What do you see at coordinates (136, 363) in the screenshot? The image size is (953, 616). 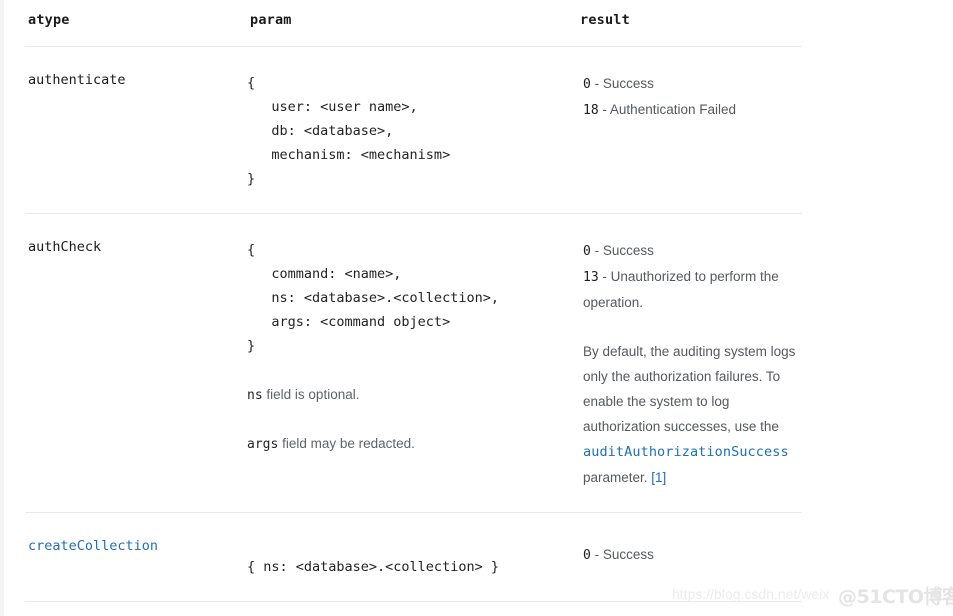 I see `cell-atype: authCheck` at bounding box center [136, 363].